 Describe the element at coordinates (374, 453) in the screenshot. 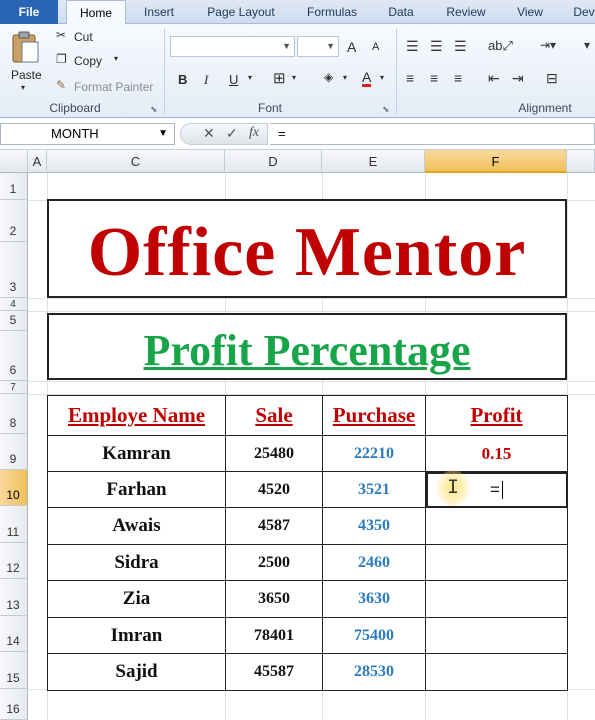

I see `cell-purchase: 22210` at that location.